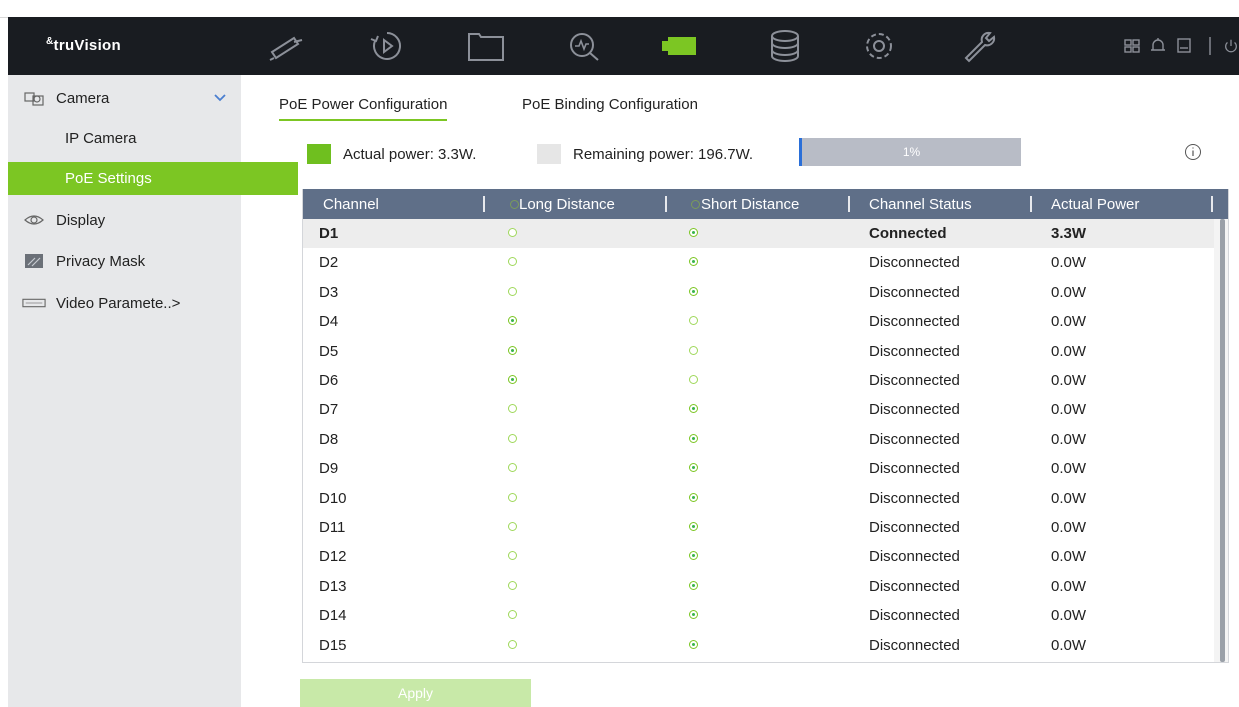 This screenshot has width=1239, height=707. Describe the element at coordinates (1231, 46) in the screenshot. I see `power-icon` at that location.